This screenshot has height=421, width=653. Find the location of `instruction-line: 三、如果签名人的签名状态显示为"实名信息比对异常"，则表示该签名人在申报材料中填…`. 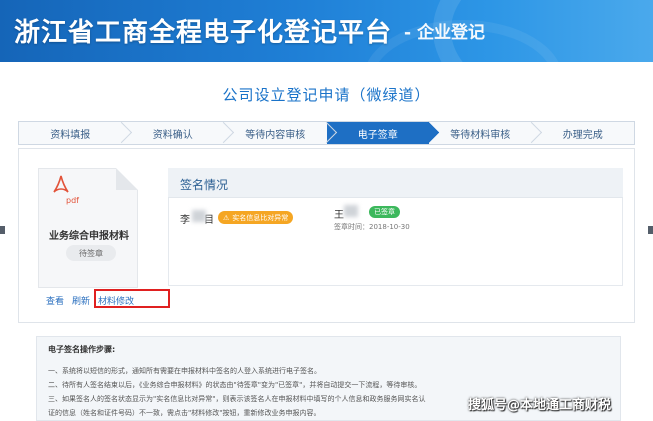

instruction-line: 三、如果签名人的签名状态显示为"实名信息比对异常"，则表示该签名人在申报材料中填… is located at coordinates (237, 399).